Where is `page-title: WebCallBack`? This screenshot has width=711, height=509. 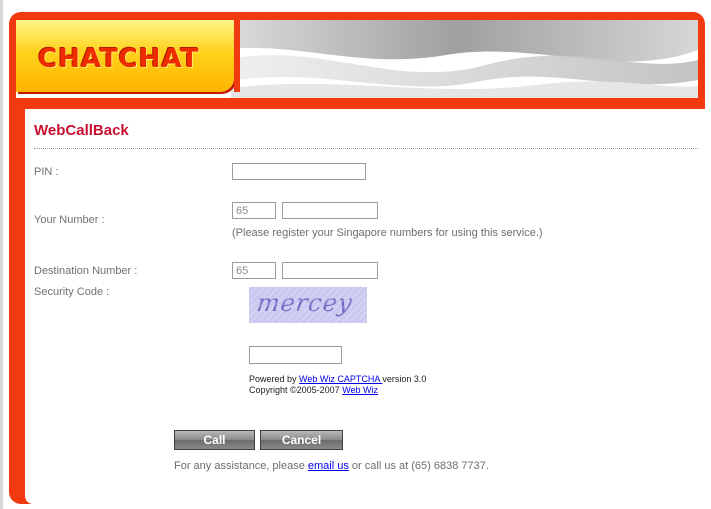
page-title: WebCallBack is located at coordinates (81, 130).